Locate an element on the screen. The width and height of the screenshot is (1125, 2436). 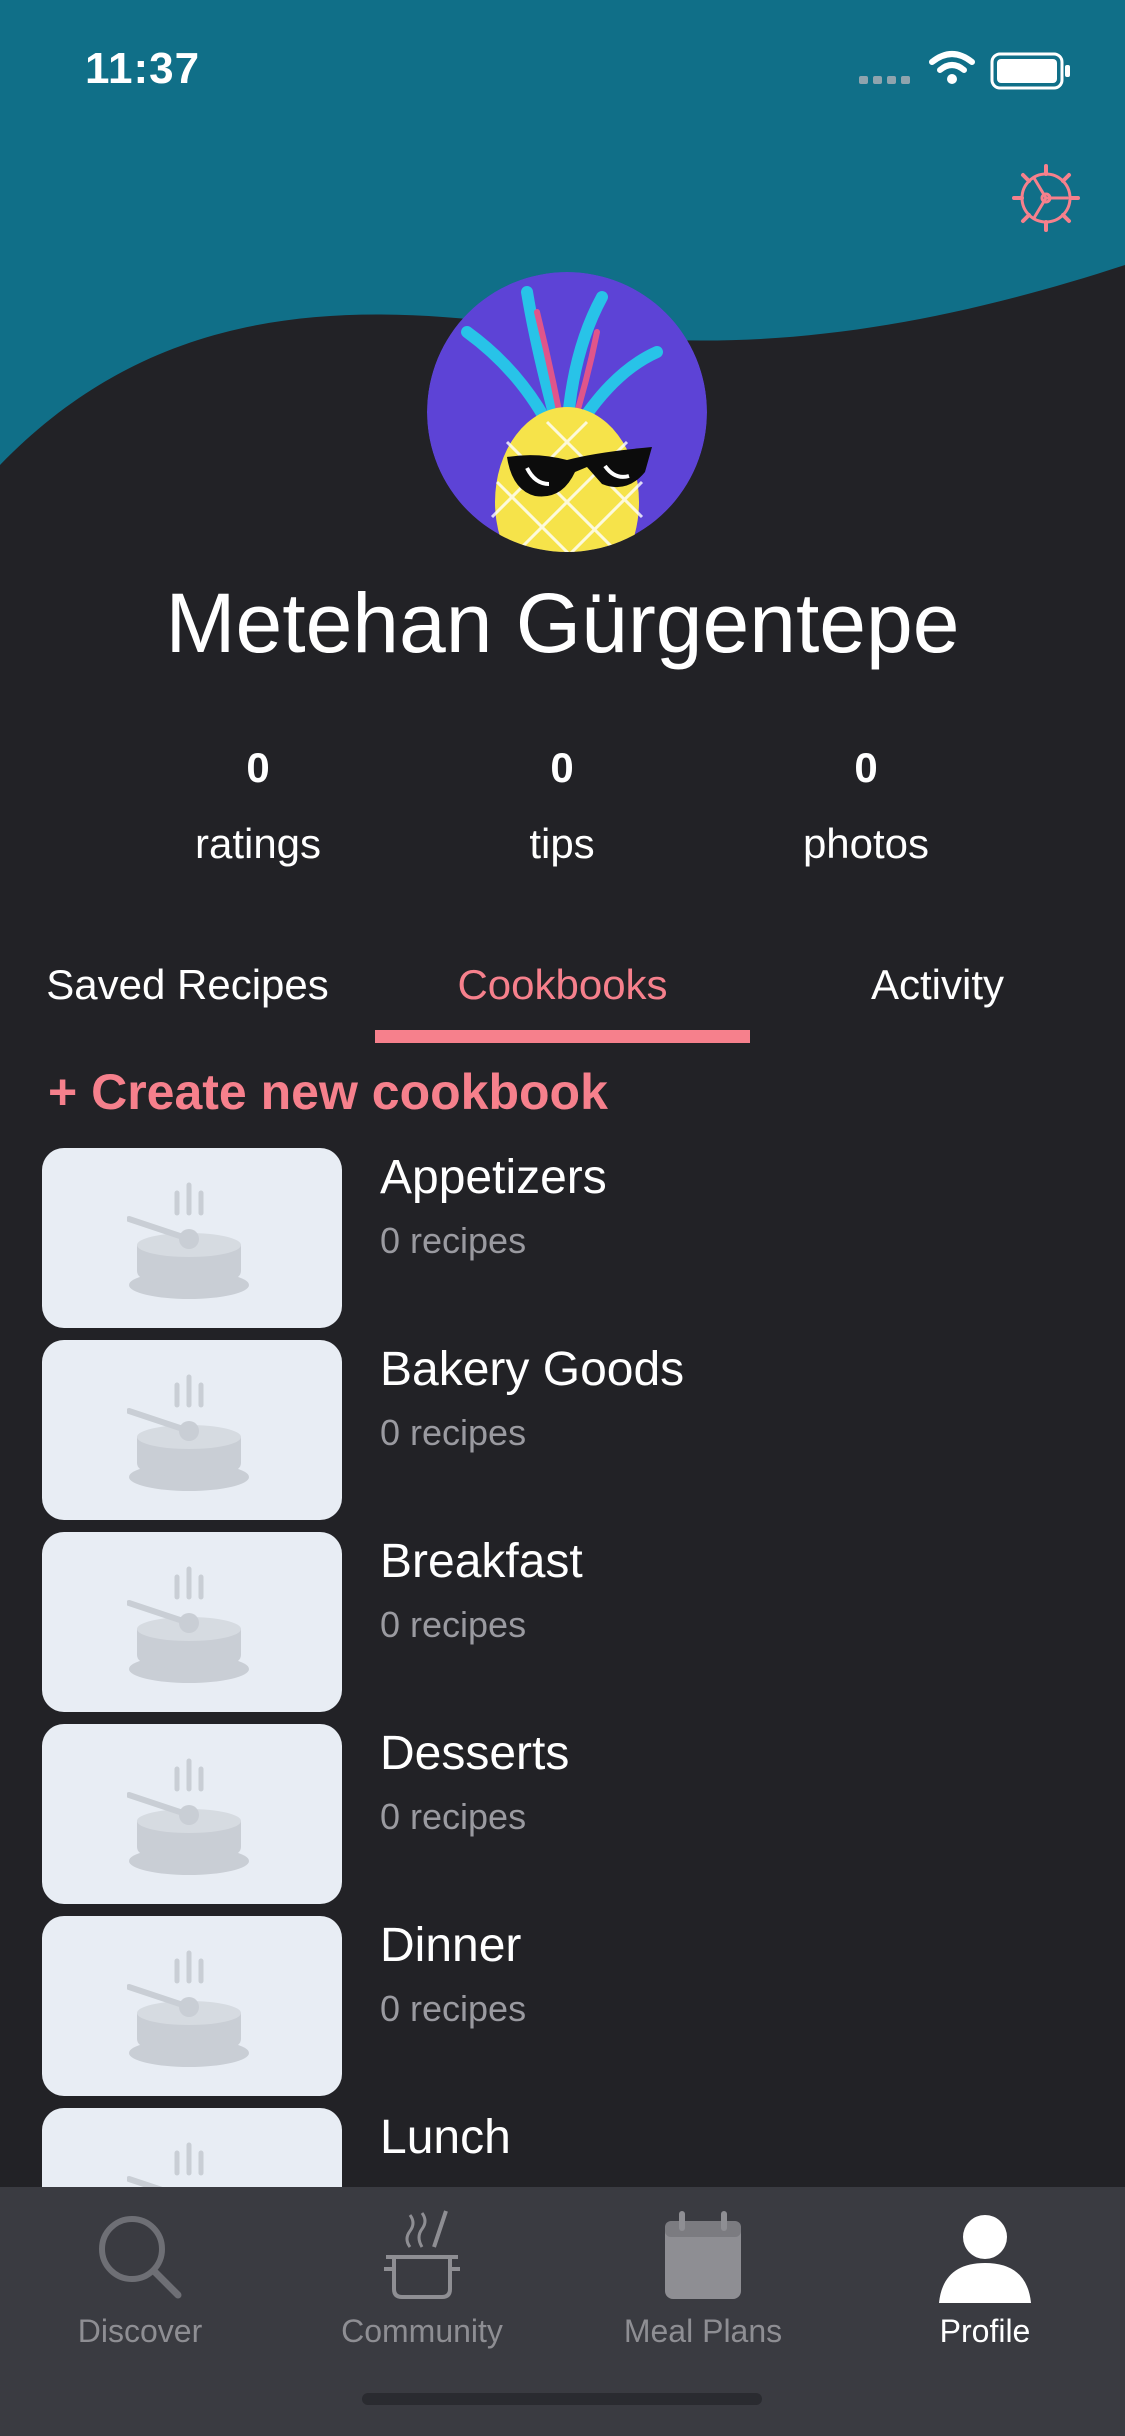
profile-avatar is located at coordinates (567, 412).